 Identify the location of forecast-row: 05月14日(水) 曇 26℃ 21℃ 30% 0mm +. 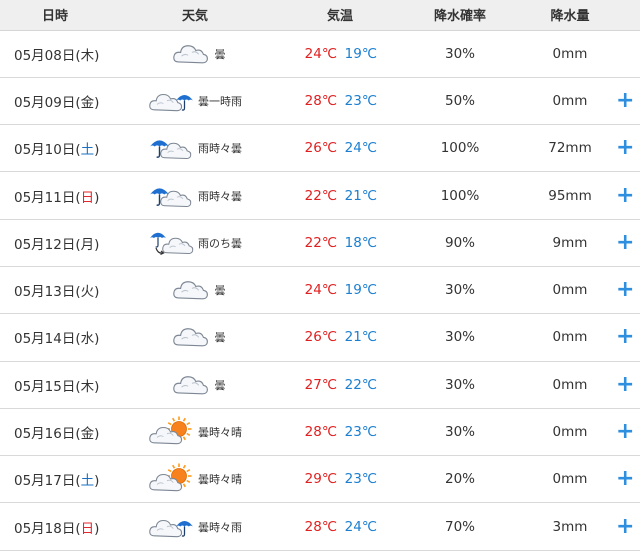
(320, 338).